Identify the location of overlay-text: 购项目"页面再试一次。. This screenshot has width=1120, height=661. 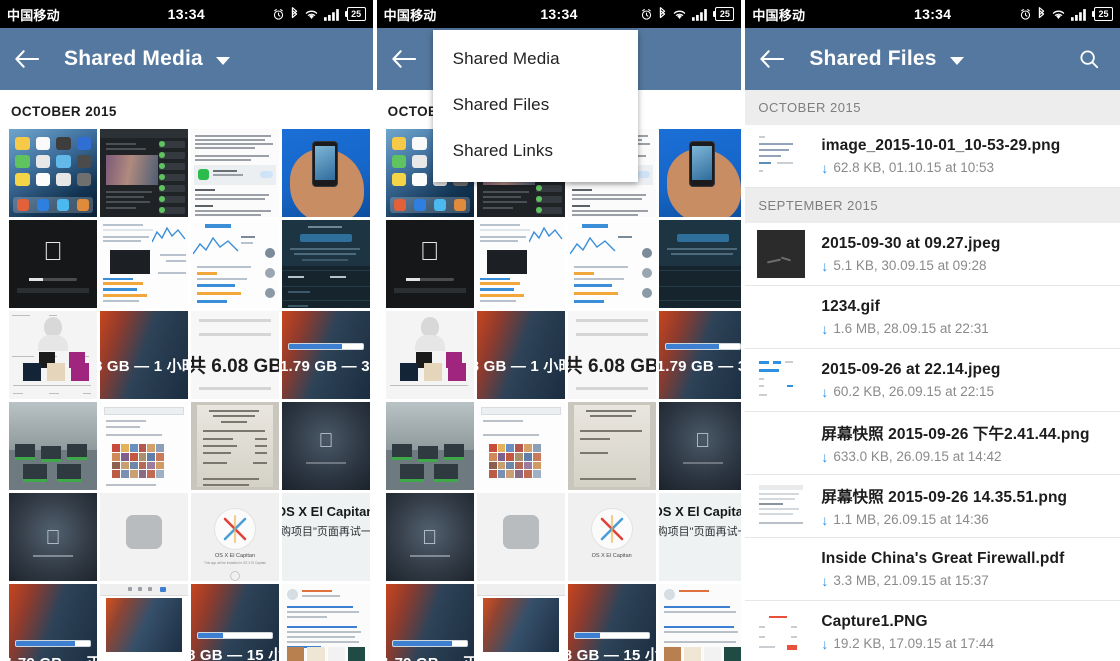
(326, 532).